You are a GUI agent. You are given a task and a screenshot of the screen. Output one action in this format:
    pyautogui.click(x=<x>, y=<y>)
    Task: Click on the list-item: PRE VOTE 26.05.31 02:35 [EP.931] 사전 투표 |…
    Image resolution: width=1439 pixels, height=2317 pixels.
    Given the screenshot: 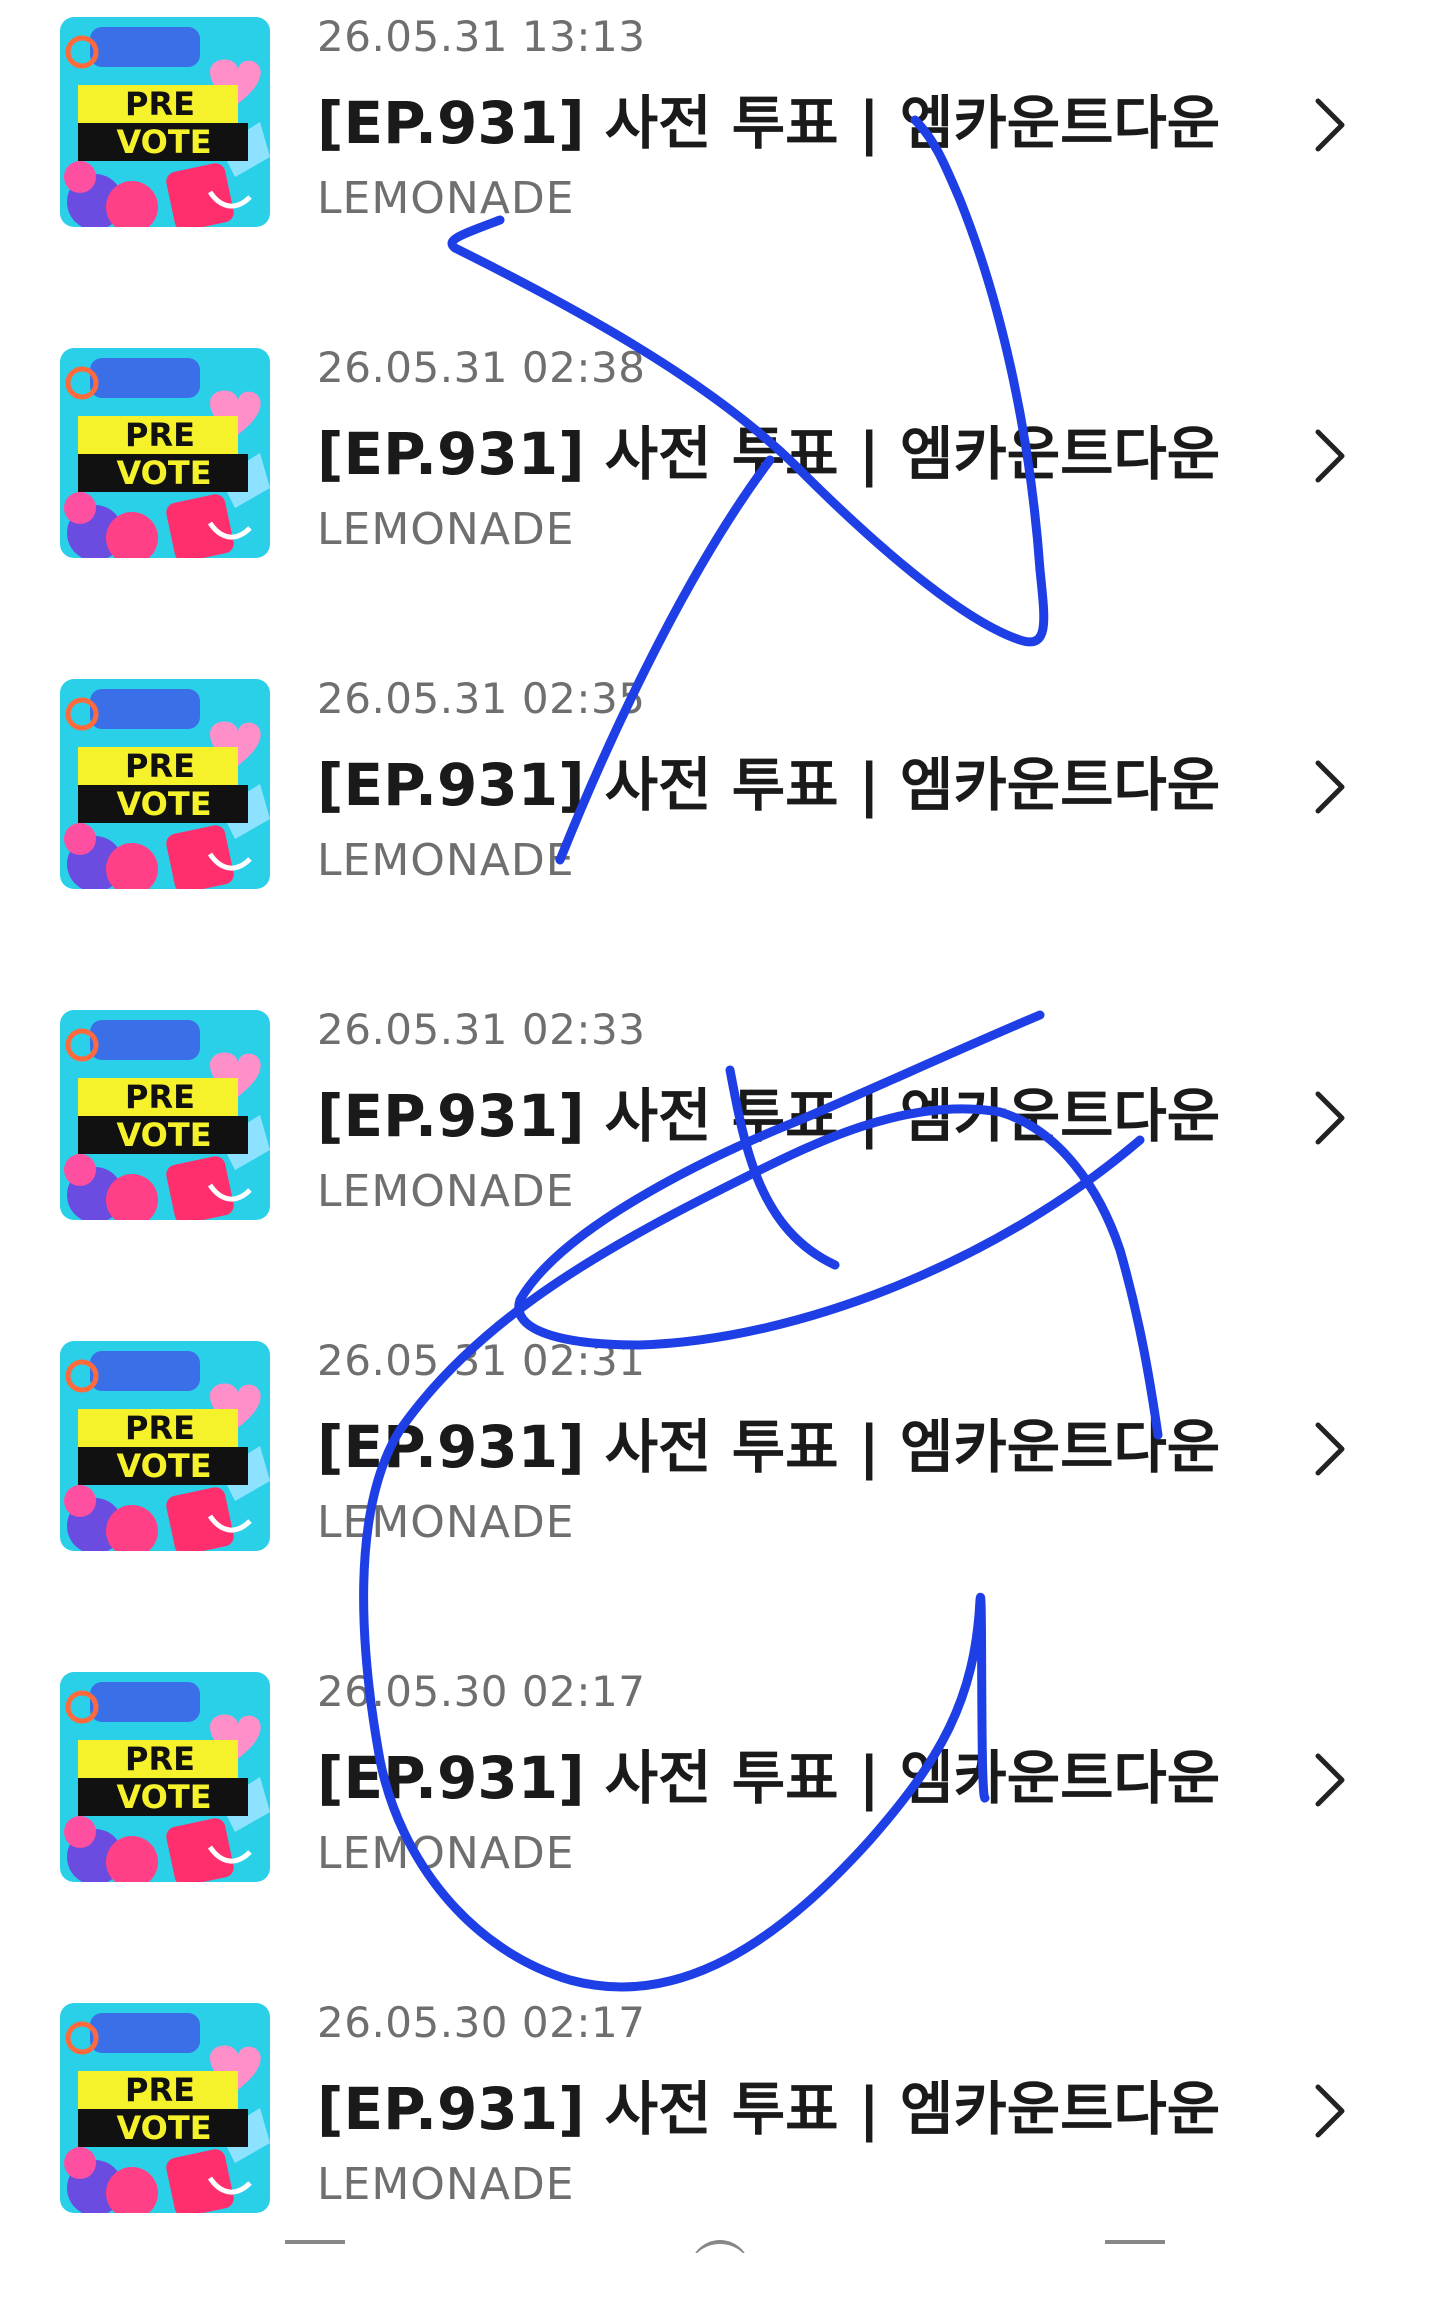 What is the action you would take?
    pyautogui.click(x=719, y=827)
    